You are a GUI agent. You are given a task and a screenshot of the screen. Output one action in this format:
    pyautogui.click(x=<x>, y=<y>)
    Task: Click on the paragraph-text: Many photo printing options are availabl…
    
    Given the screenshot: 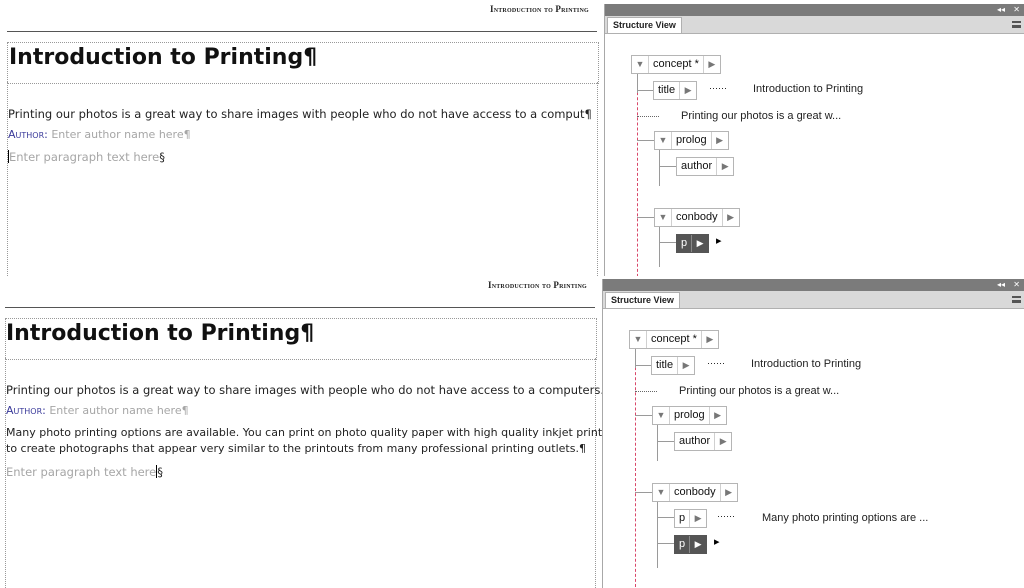 What is the action you would take?
    pyautogui.click(x=312, y=441)
    